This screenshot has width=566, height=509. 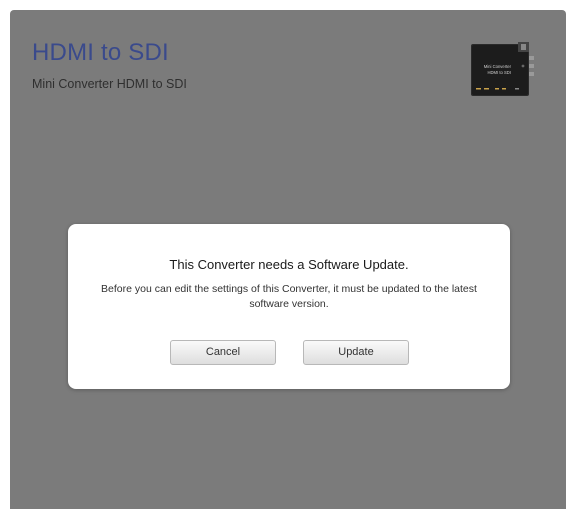 I want to click on page-title: HDMI to SDI, so click(x=100, y=52).